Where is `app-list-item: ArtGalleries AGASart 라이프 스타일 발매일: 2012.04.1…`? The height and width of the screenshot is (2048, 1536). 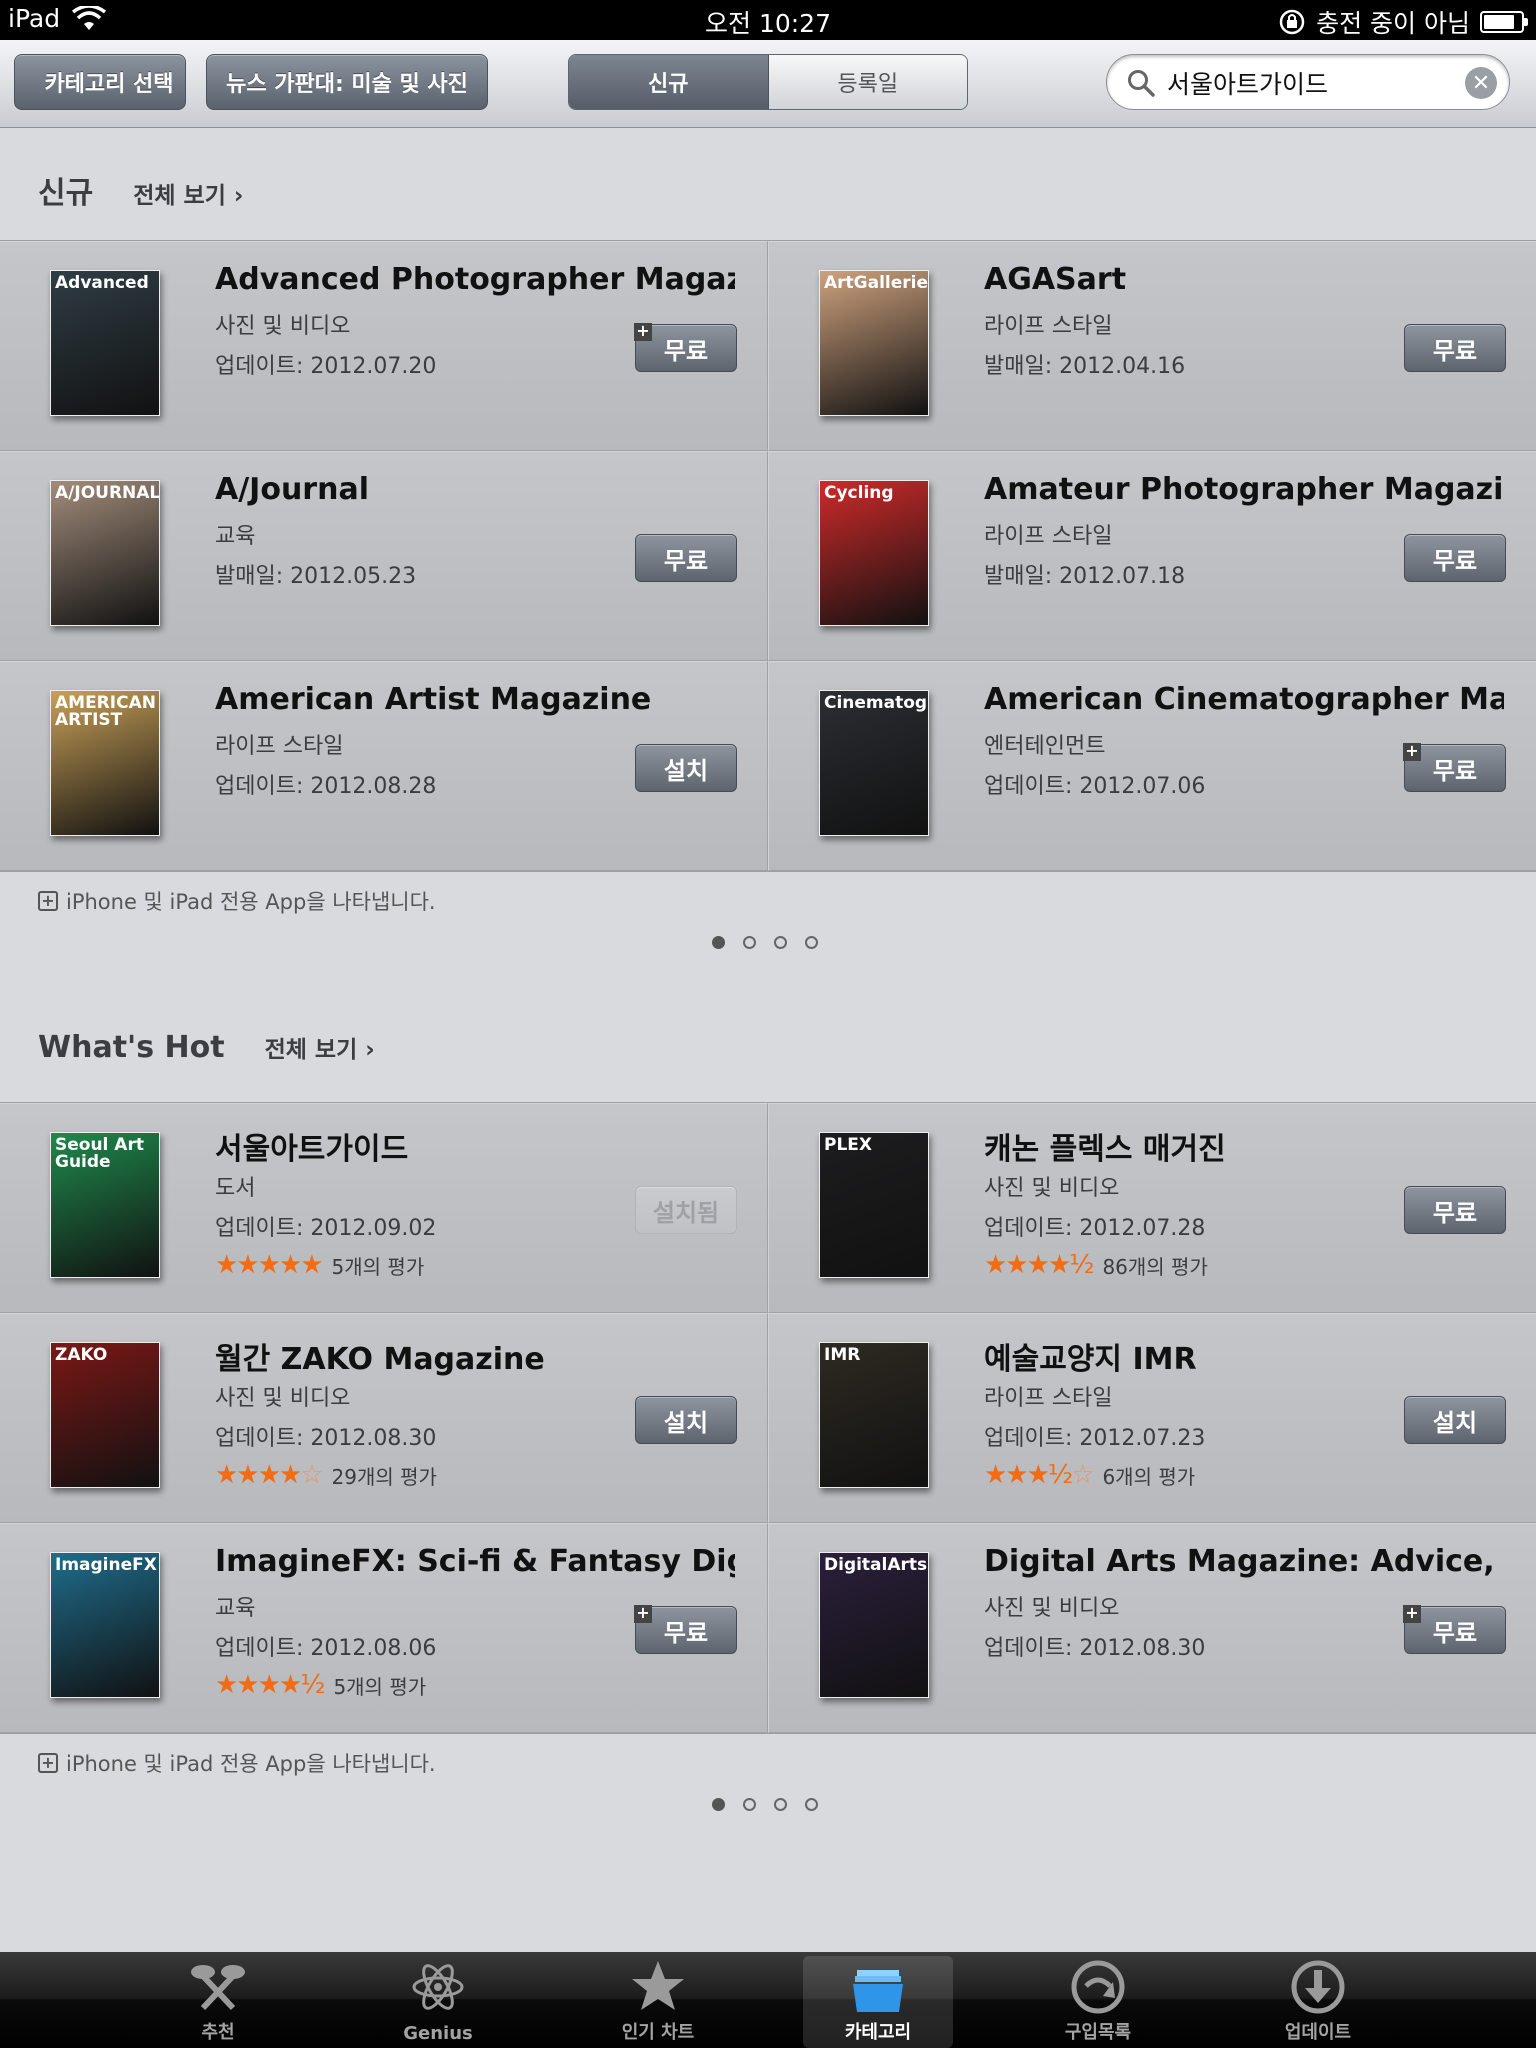 app-list-item: ArtGalleries AGASart 라이프 스타일 발매일: 2012.04.1… is located at coordinates (1152, 346).